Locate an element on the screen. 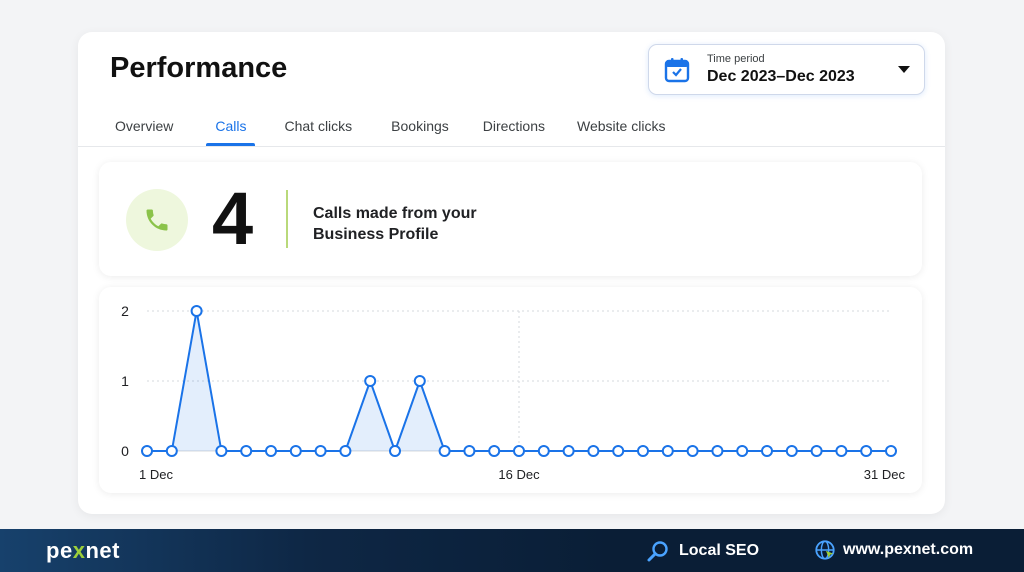 This screenshot has height=572, width=1024. brand-pre: pe is located at coordinates (59, 550).